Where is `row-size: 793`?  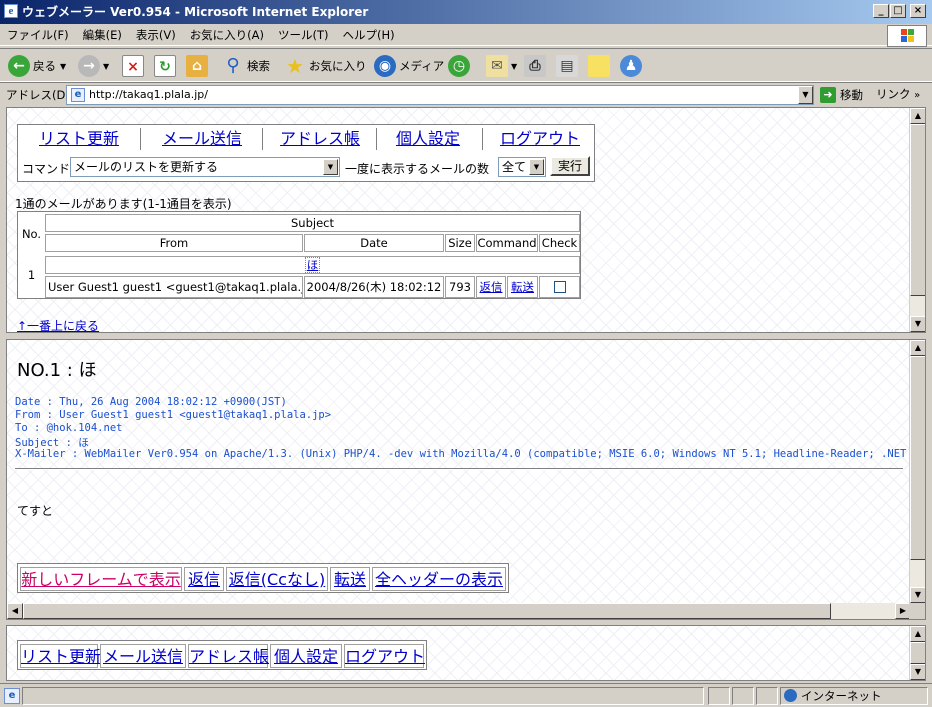
row-size: 793 is located at coordinates (460, 287).